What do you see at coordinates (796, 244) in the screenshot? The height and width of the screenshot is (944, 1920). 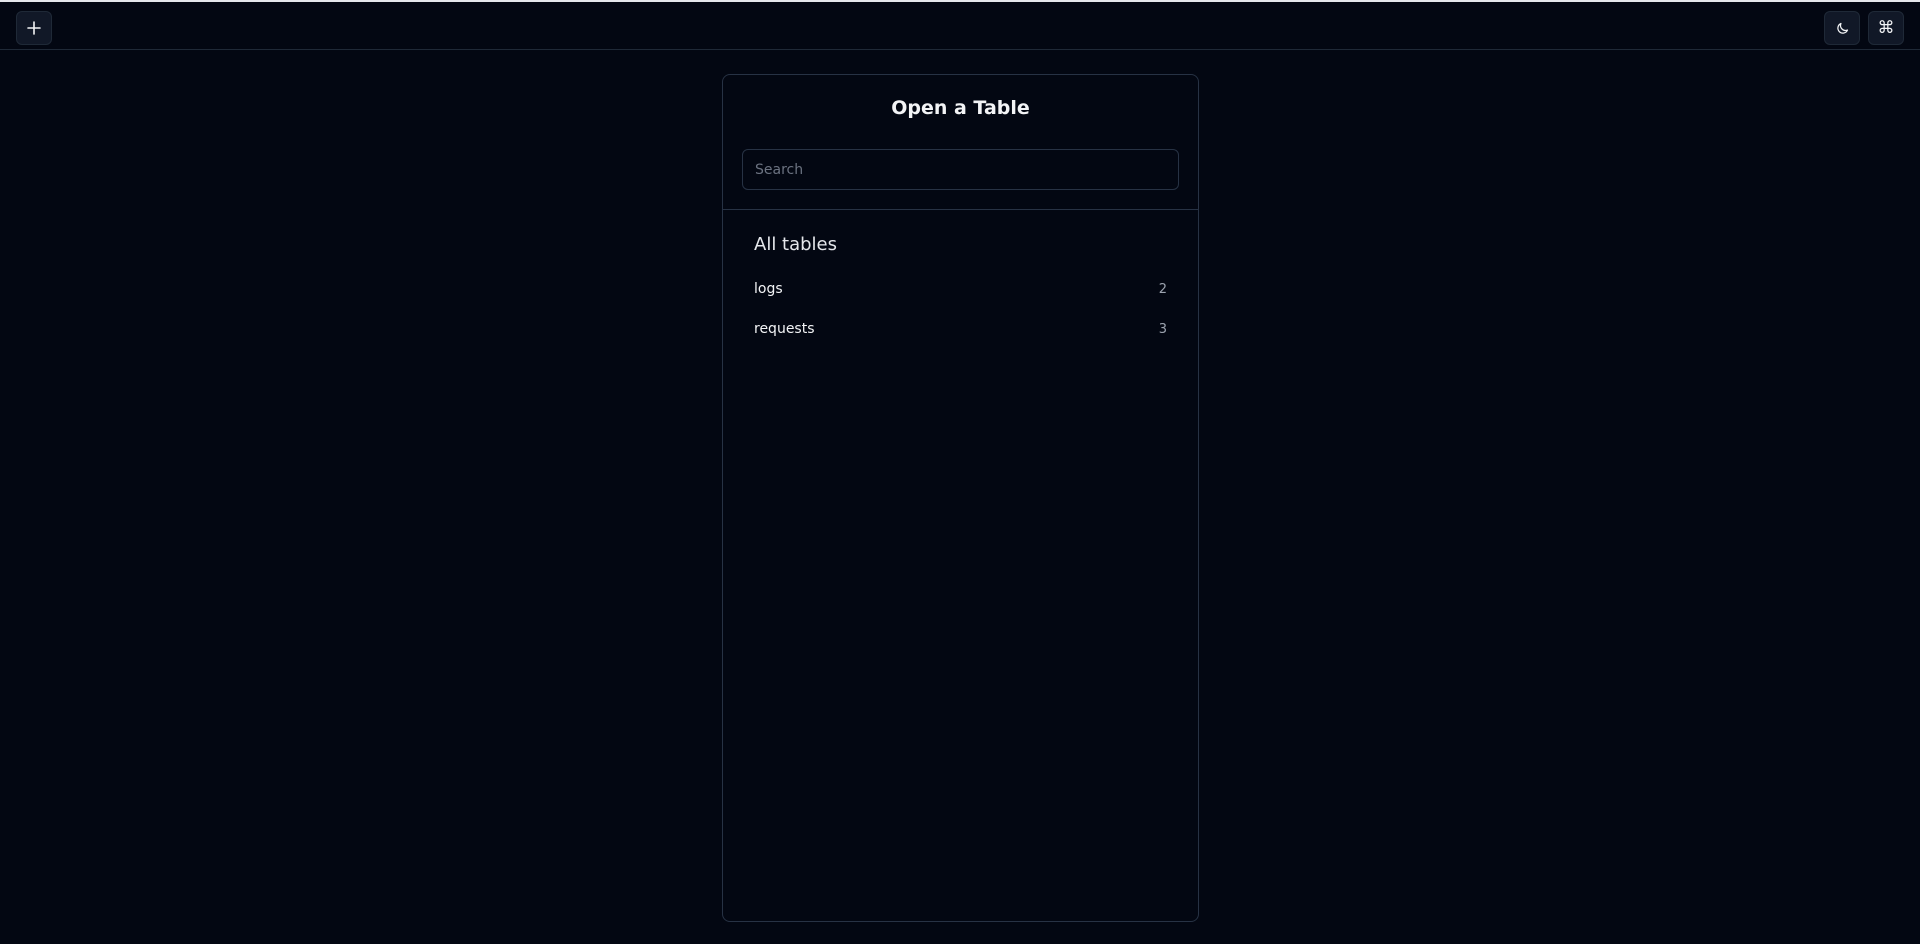 I see `section-title: All tables` at bounding box center [796, 244].